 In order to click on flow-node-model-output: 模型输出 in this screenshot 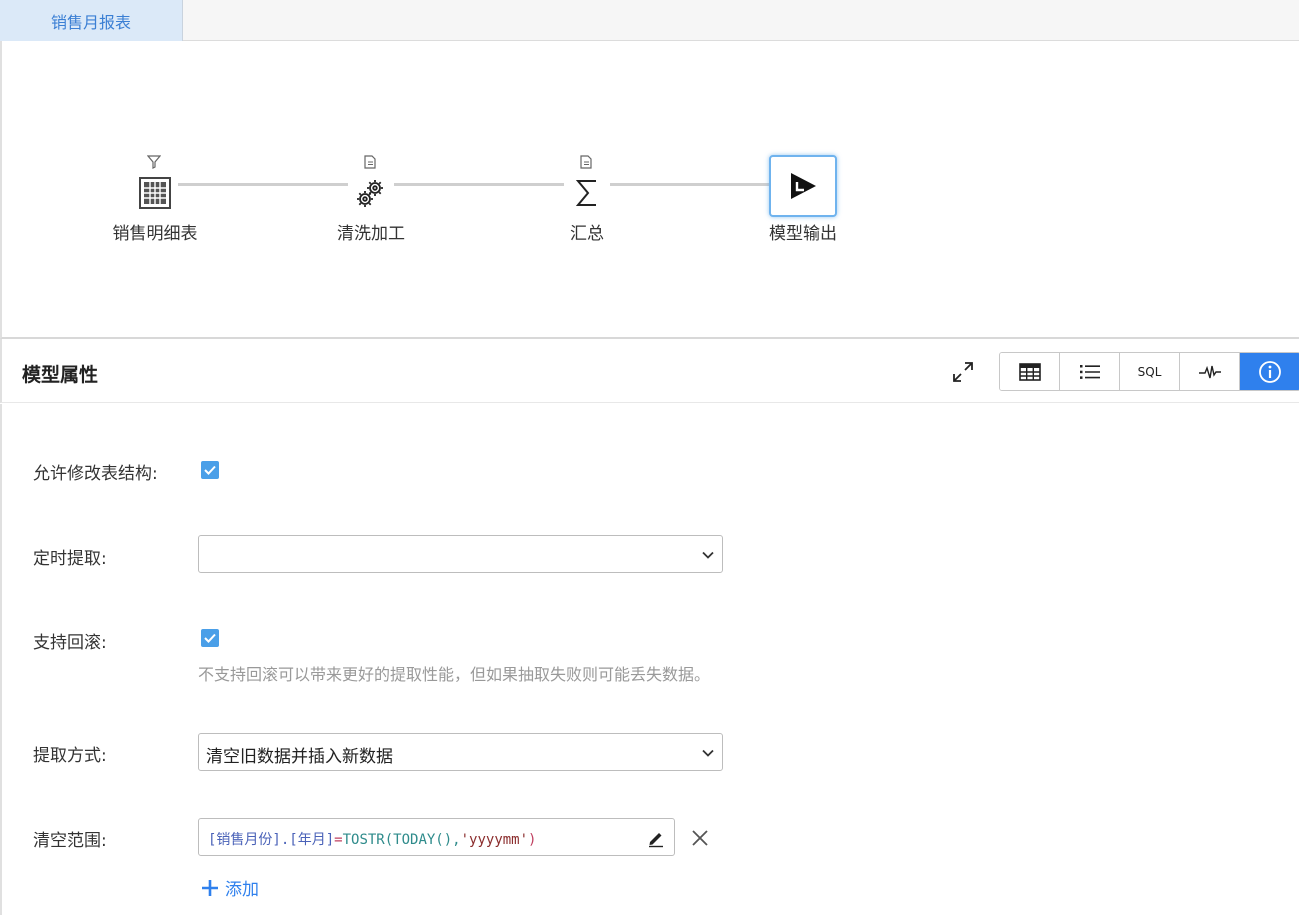, I will do `click(803, 199)`.